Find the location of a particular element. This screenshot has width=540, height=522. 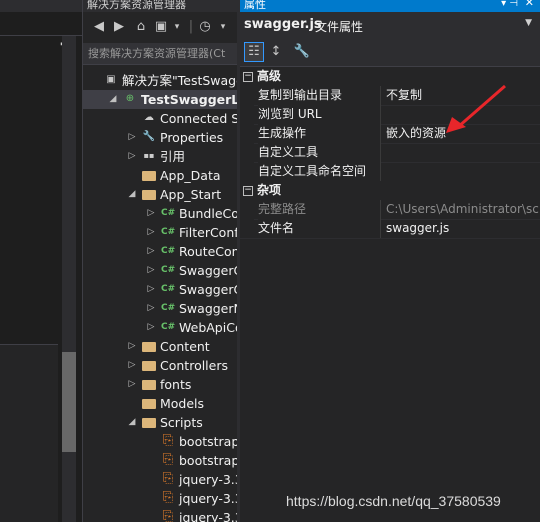

property-value: C:\Users\Administrator\sc is located at coordinates (462, 209).